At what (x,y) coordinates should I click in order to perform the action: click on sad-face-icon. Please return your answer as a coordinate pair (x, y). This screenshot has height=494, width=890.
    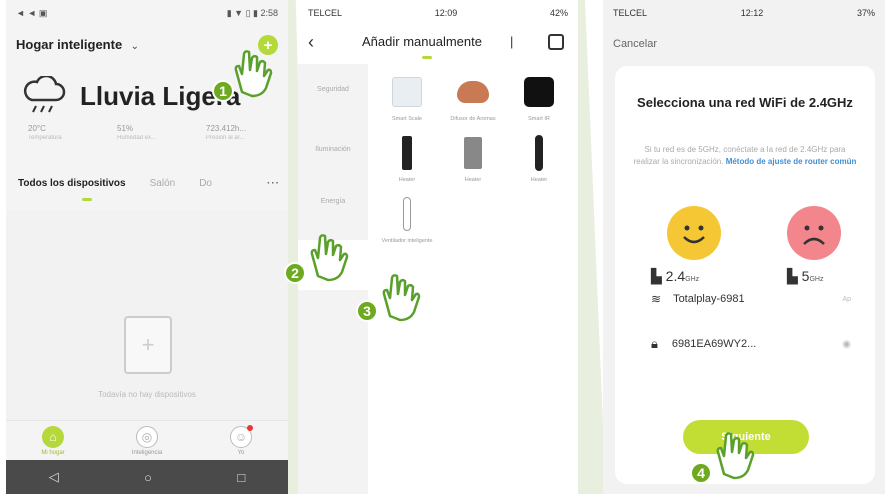
    Looking at the image, I should click on (814, 233).